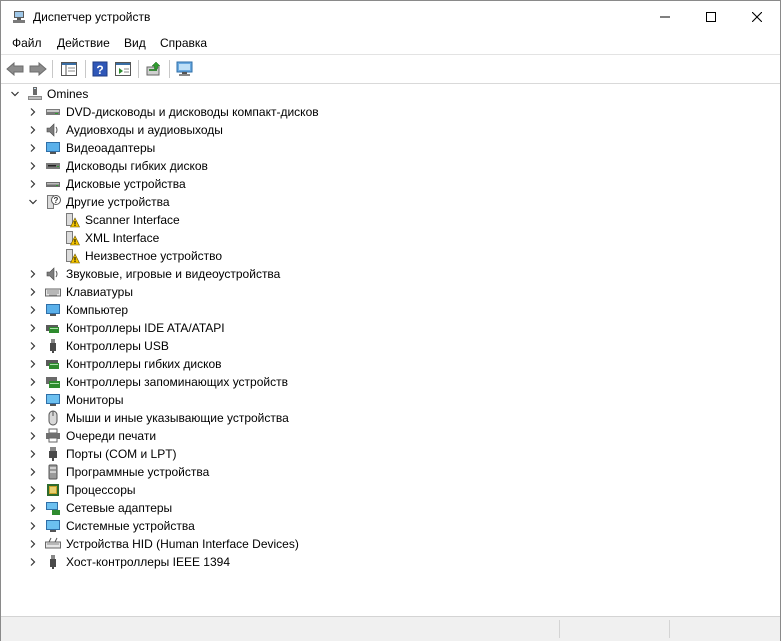 The height and width of the screenshot is (641, 781). I want to click on title-bar: Диспетчер устройств, so click(390, 17).